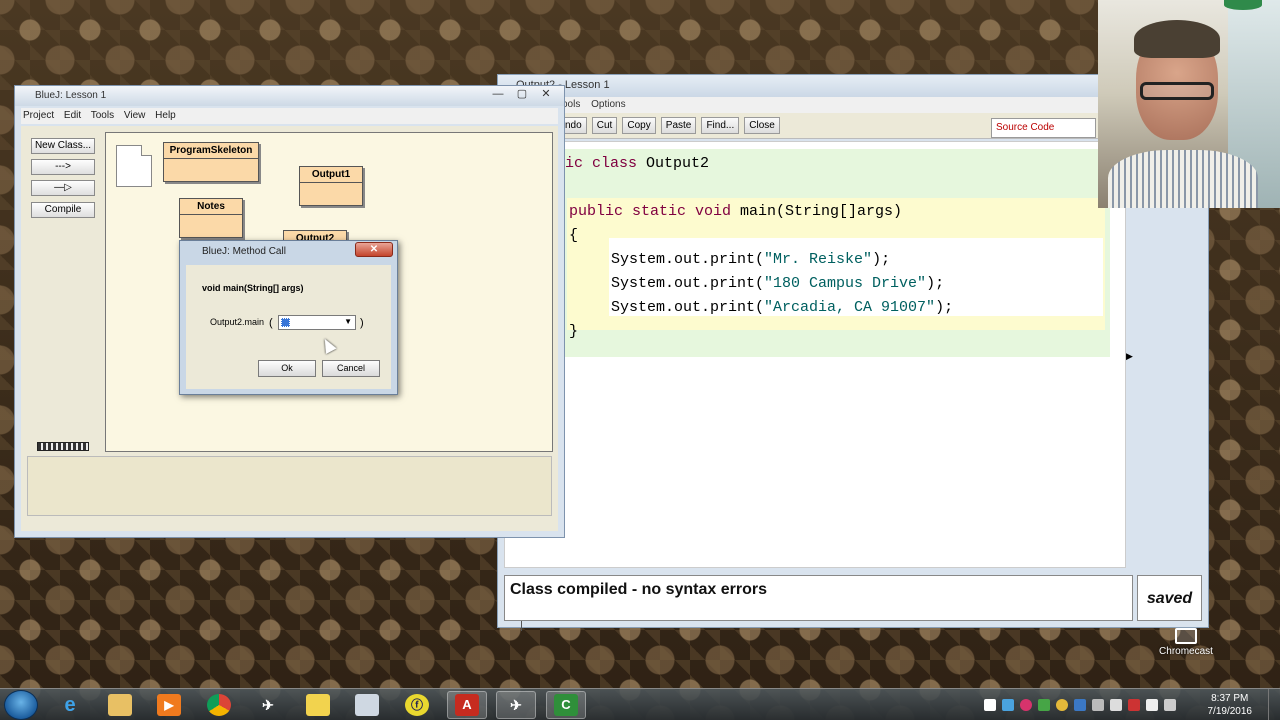 Image resolution: width=1280 pixels, height=720 pixels. I want to click on menu-help: Help, so click(165, 115).